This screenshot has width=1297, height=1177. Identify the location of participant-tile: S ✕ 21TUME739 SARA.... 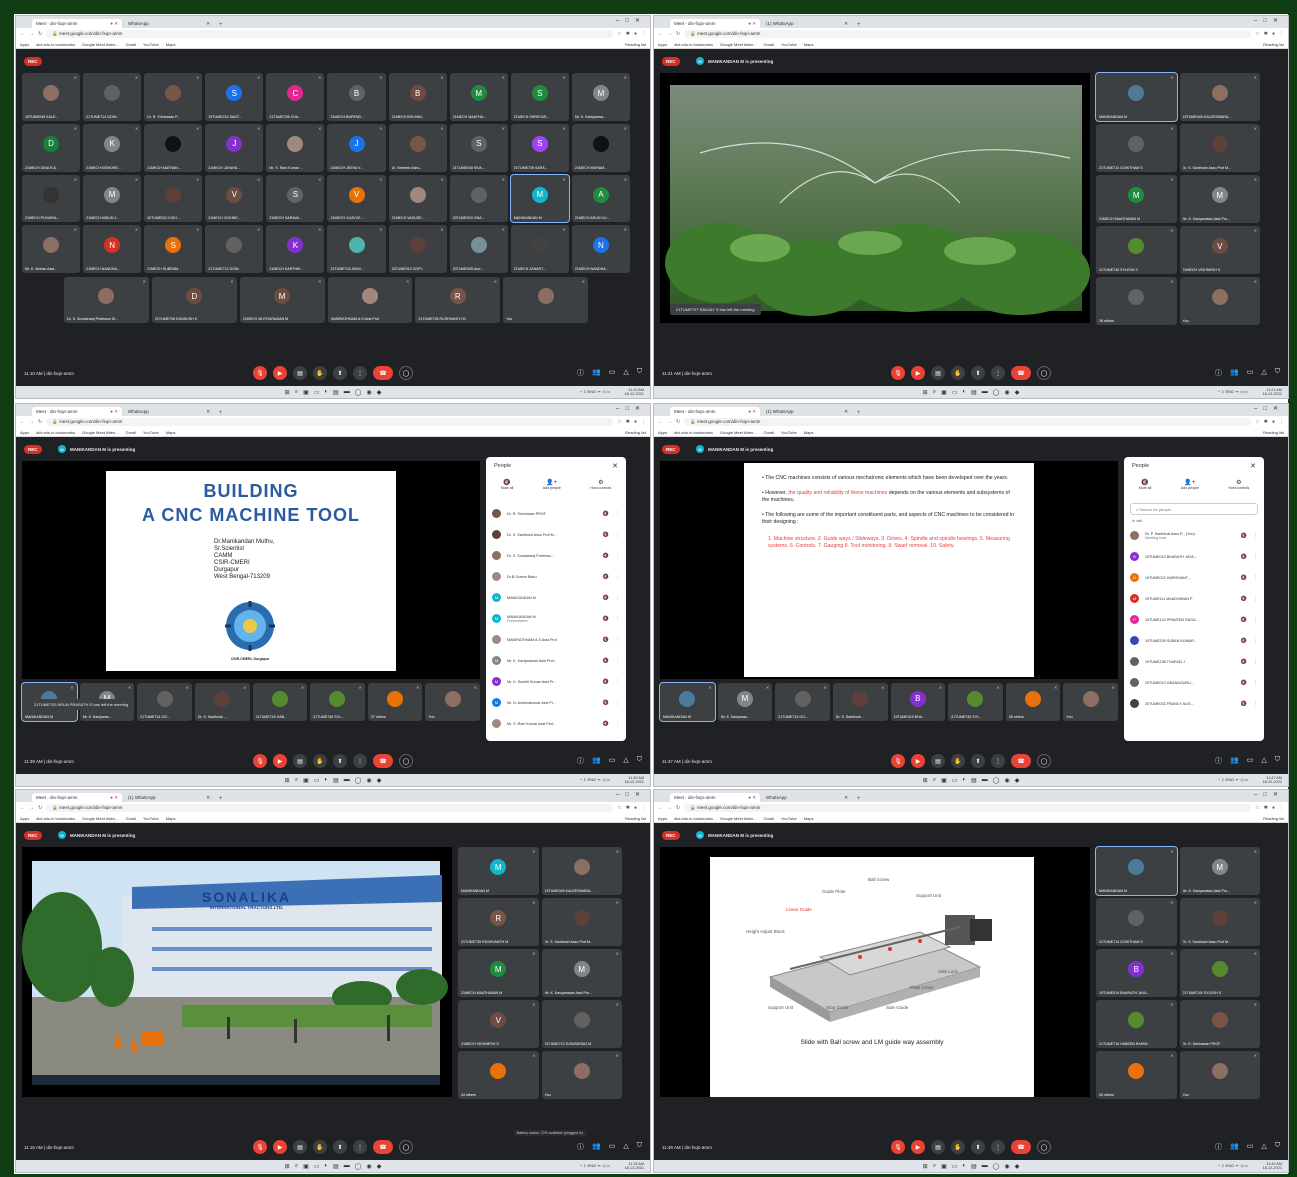
(539, 147).